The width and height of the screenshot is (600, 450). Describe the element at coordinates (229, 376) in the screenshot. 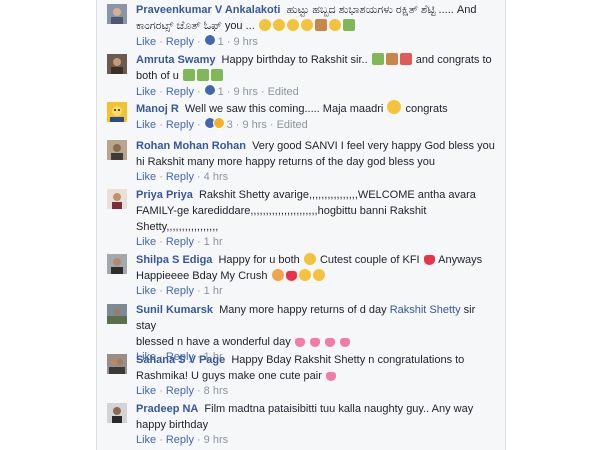

I see `comment-text: Rashmika! U guys make one cute pair` at that location.